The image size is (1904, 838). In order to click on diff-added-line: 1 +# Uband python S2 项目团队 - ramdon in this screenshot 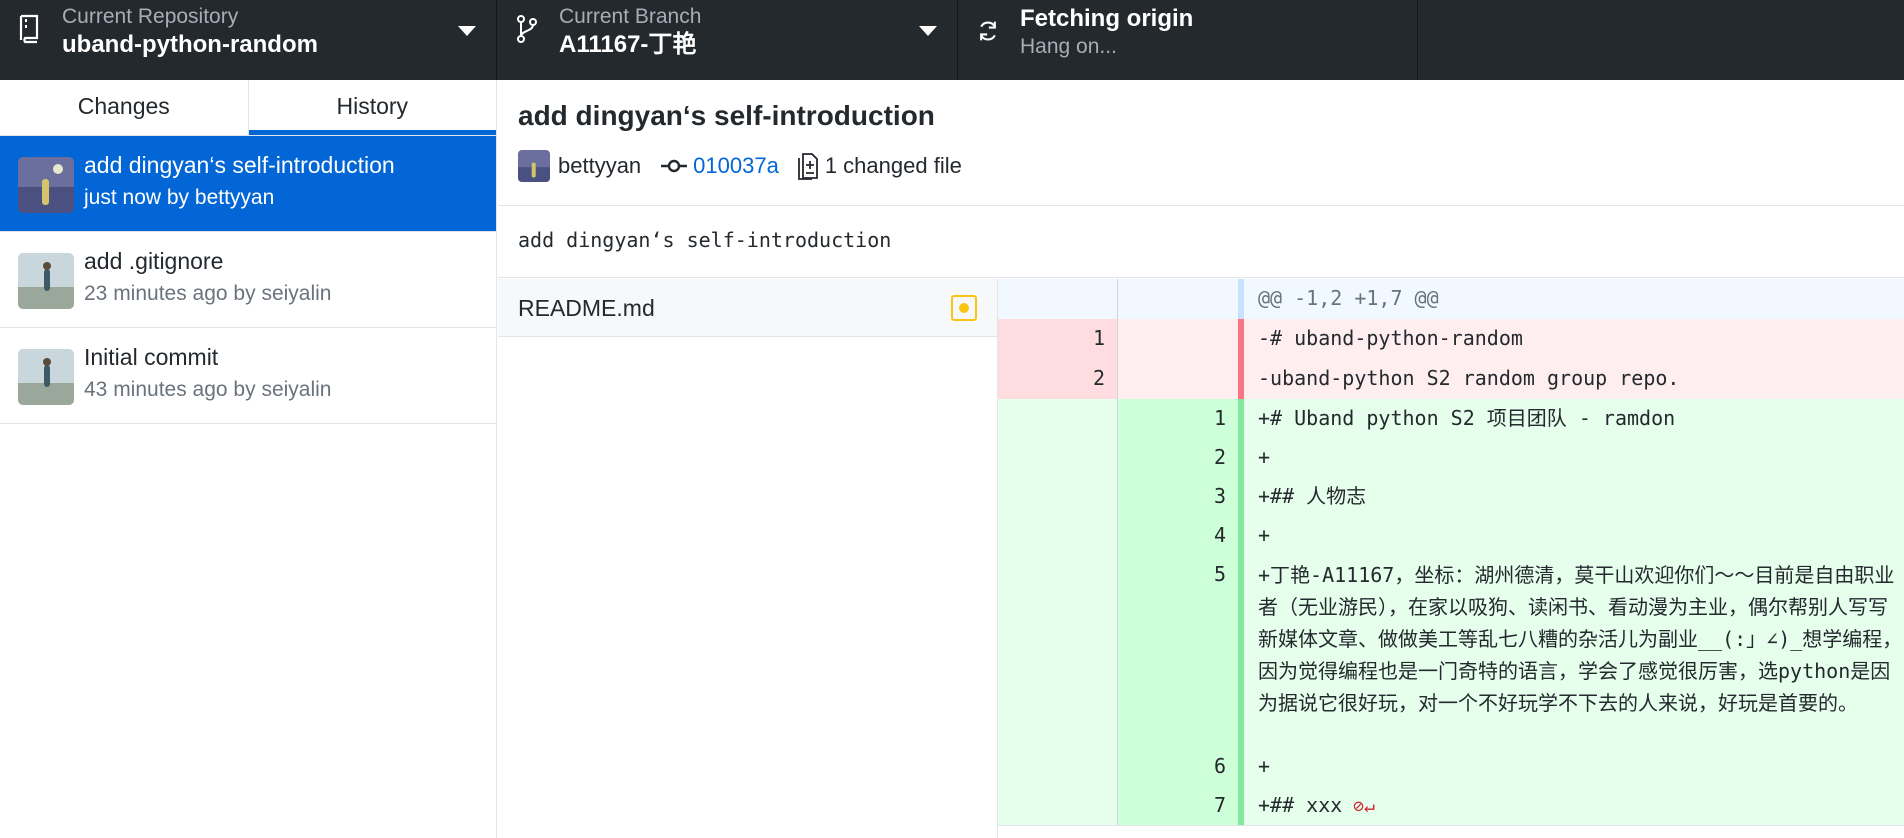, I will do `click(1451, 418)`.